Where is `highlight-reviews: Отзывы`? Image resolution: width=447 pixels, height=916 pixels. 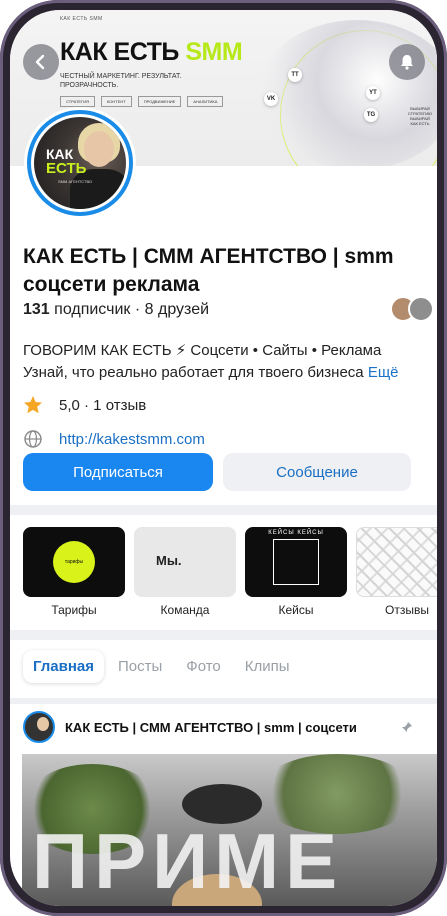 highlight-reviews: Отзывы is located at coordinates (396, 572).